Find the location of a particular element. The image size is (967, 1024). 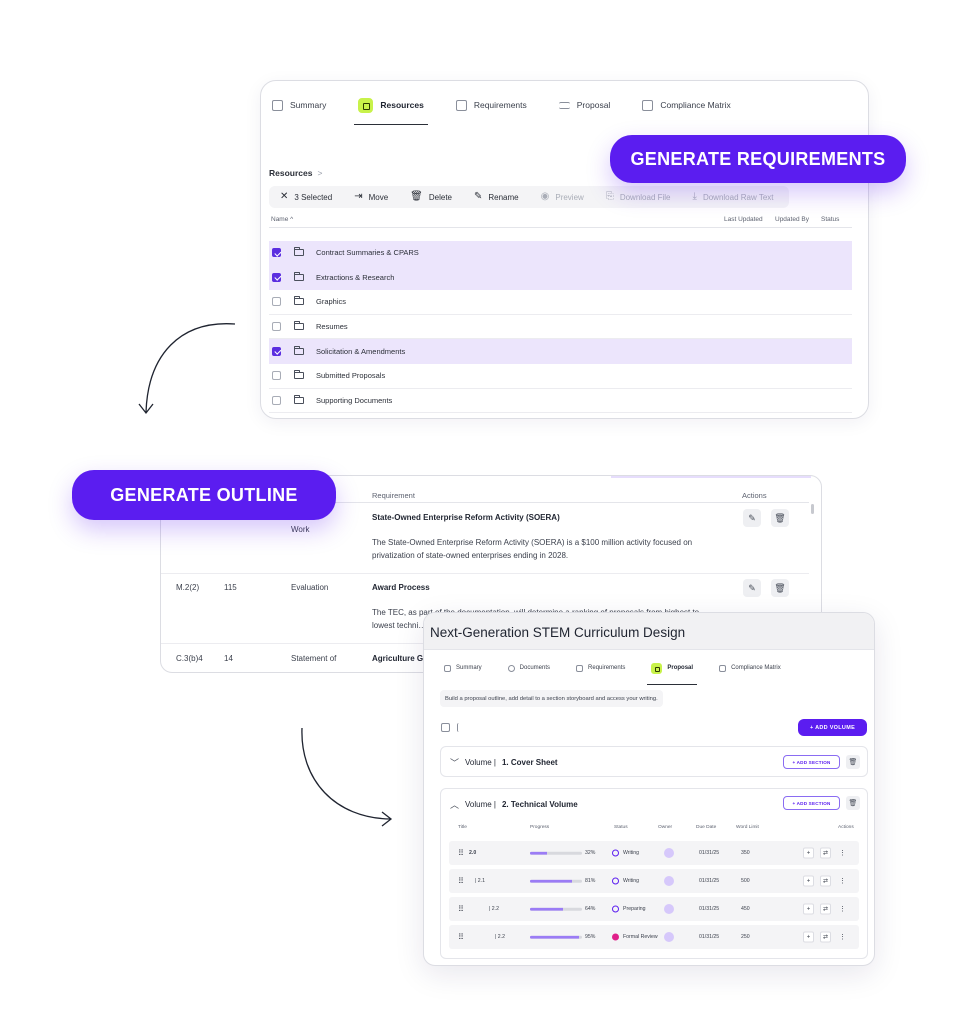

pencil-icon: ✎ is located at coordinates (752, 517).